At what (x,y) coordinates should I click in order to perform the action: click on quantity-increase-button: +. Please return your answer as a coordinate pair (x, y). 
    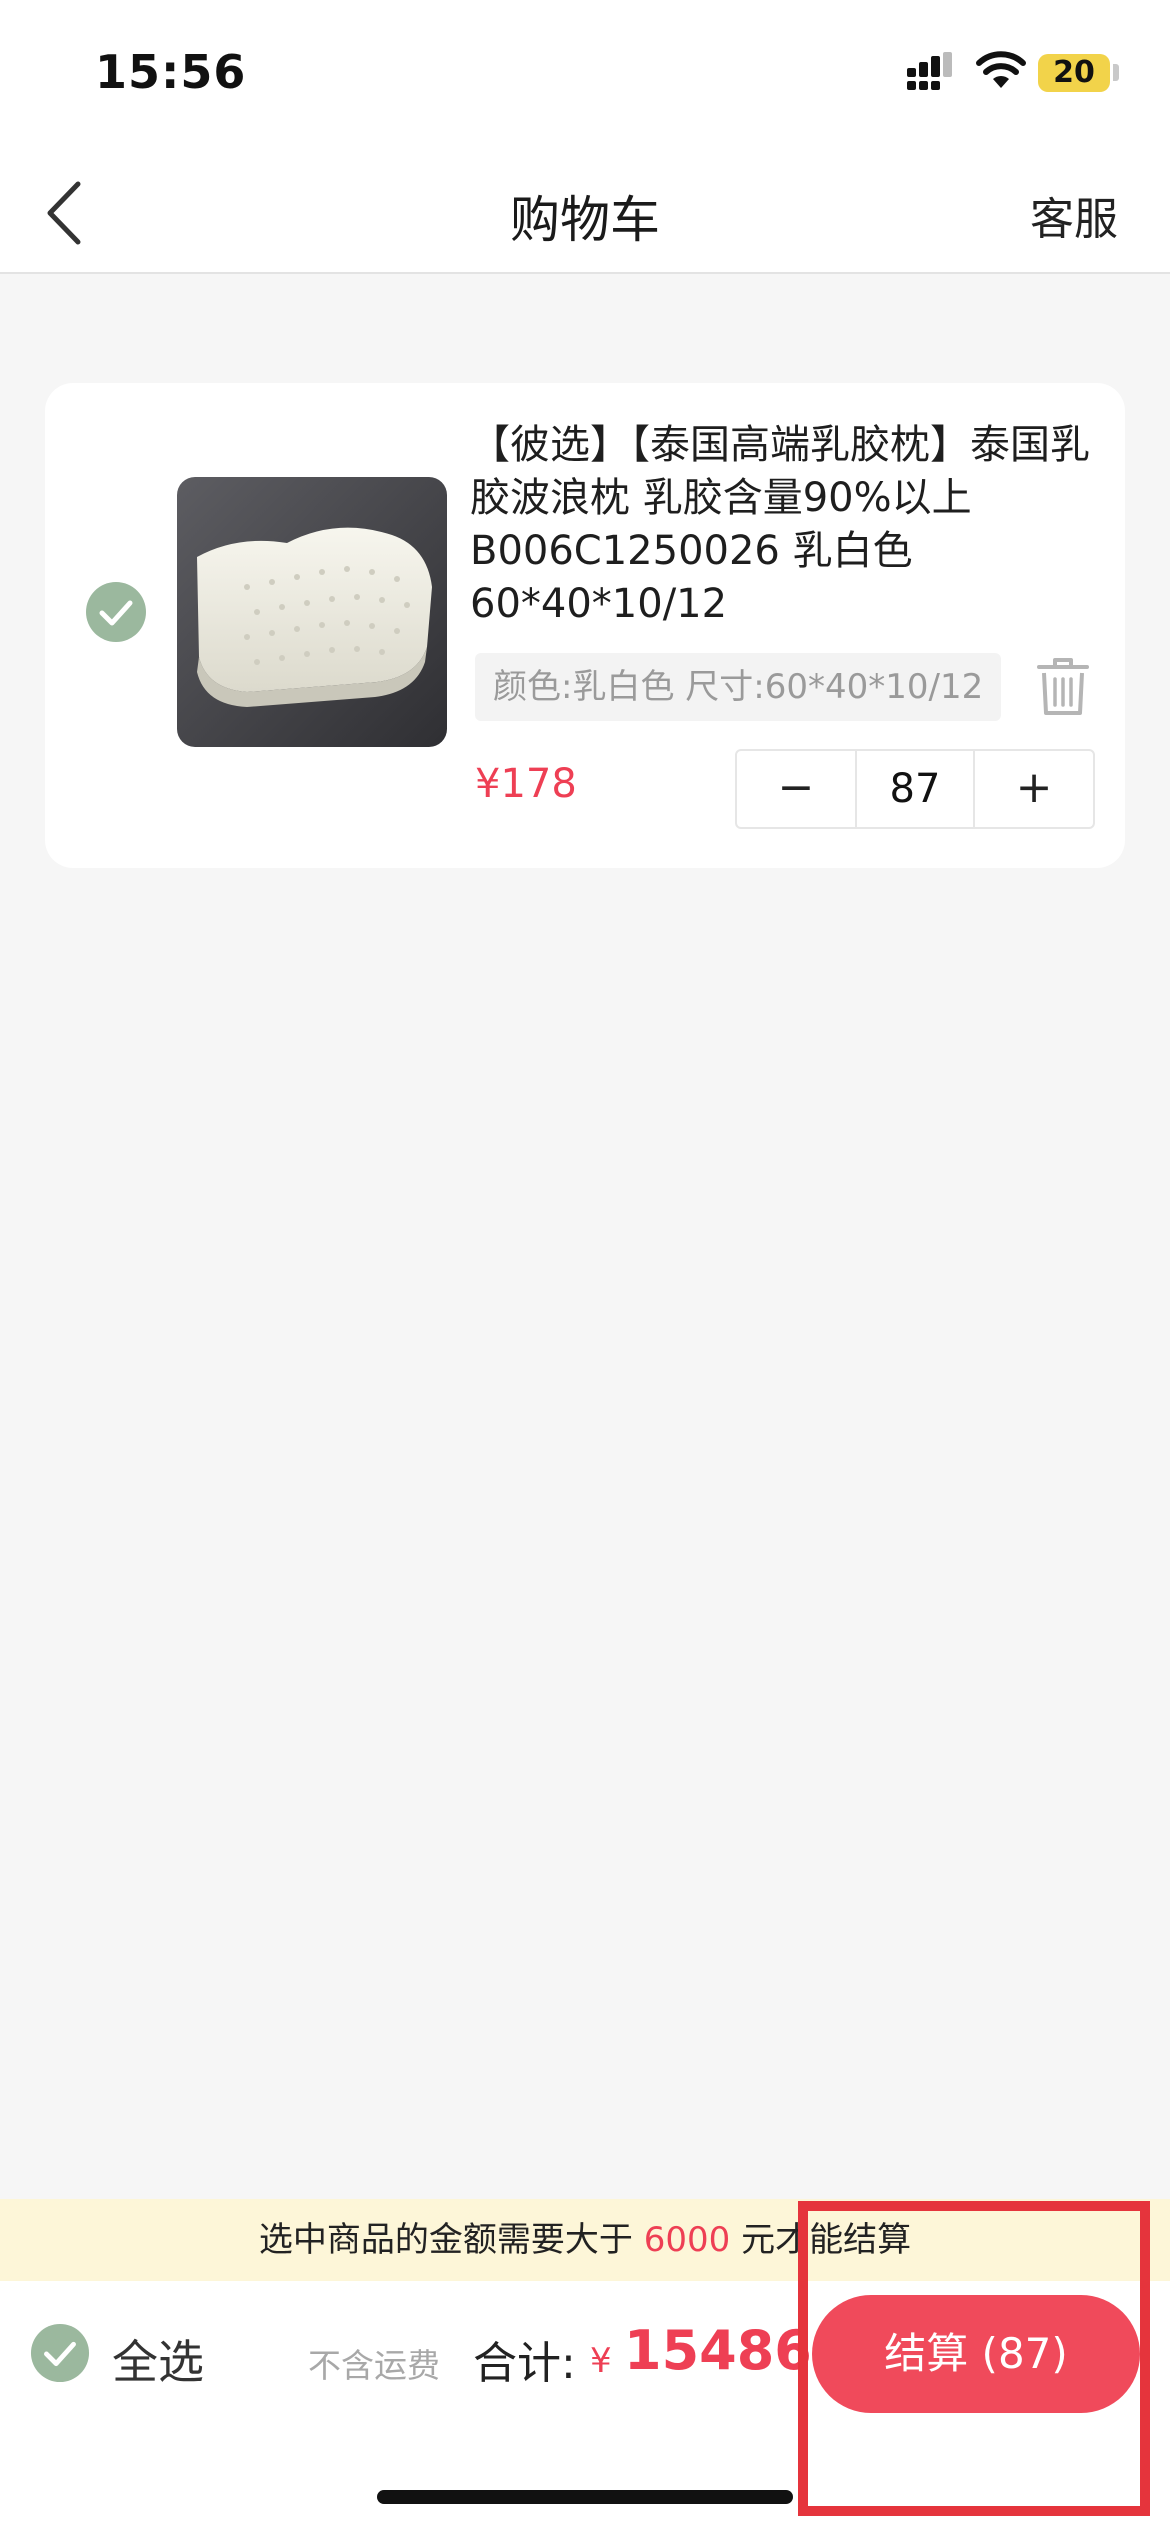
    Looking at the image, I should click on (1034, 789).